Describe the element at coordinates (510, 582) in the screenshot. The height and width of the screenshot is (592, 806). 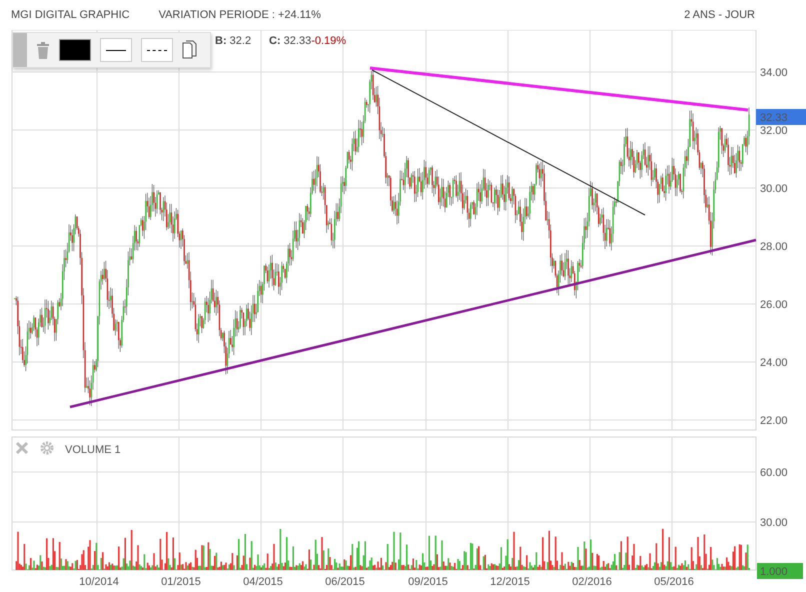
I see `date-axis-label: 12/2015` at that location.